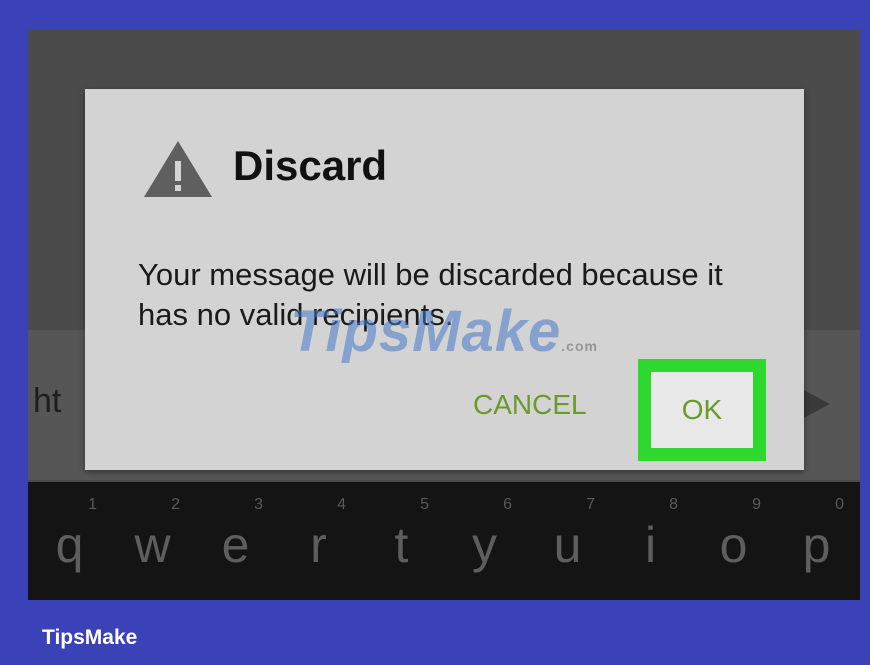  What do you see at coordinates (530, 405) in the screenshot?
I see `cancel-button: CANCEL` at bounding box center [530, 405].